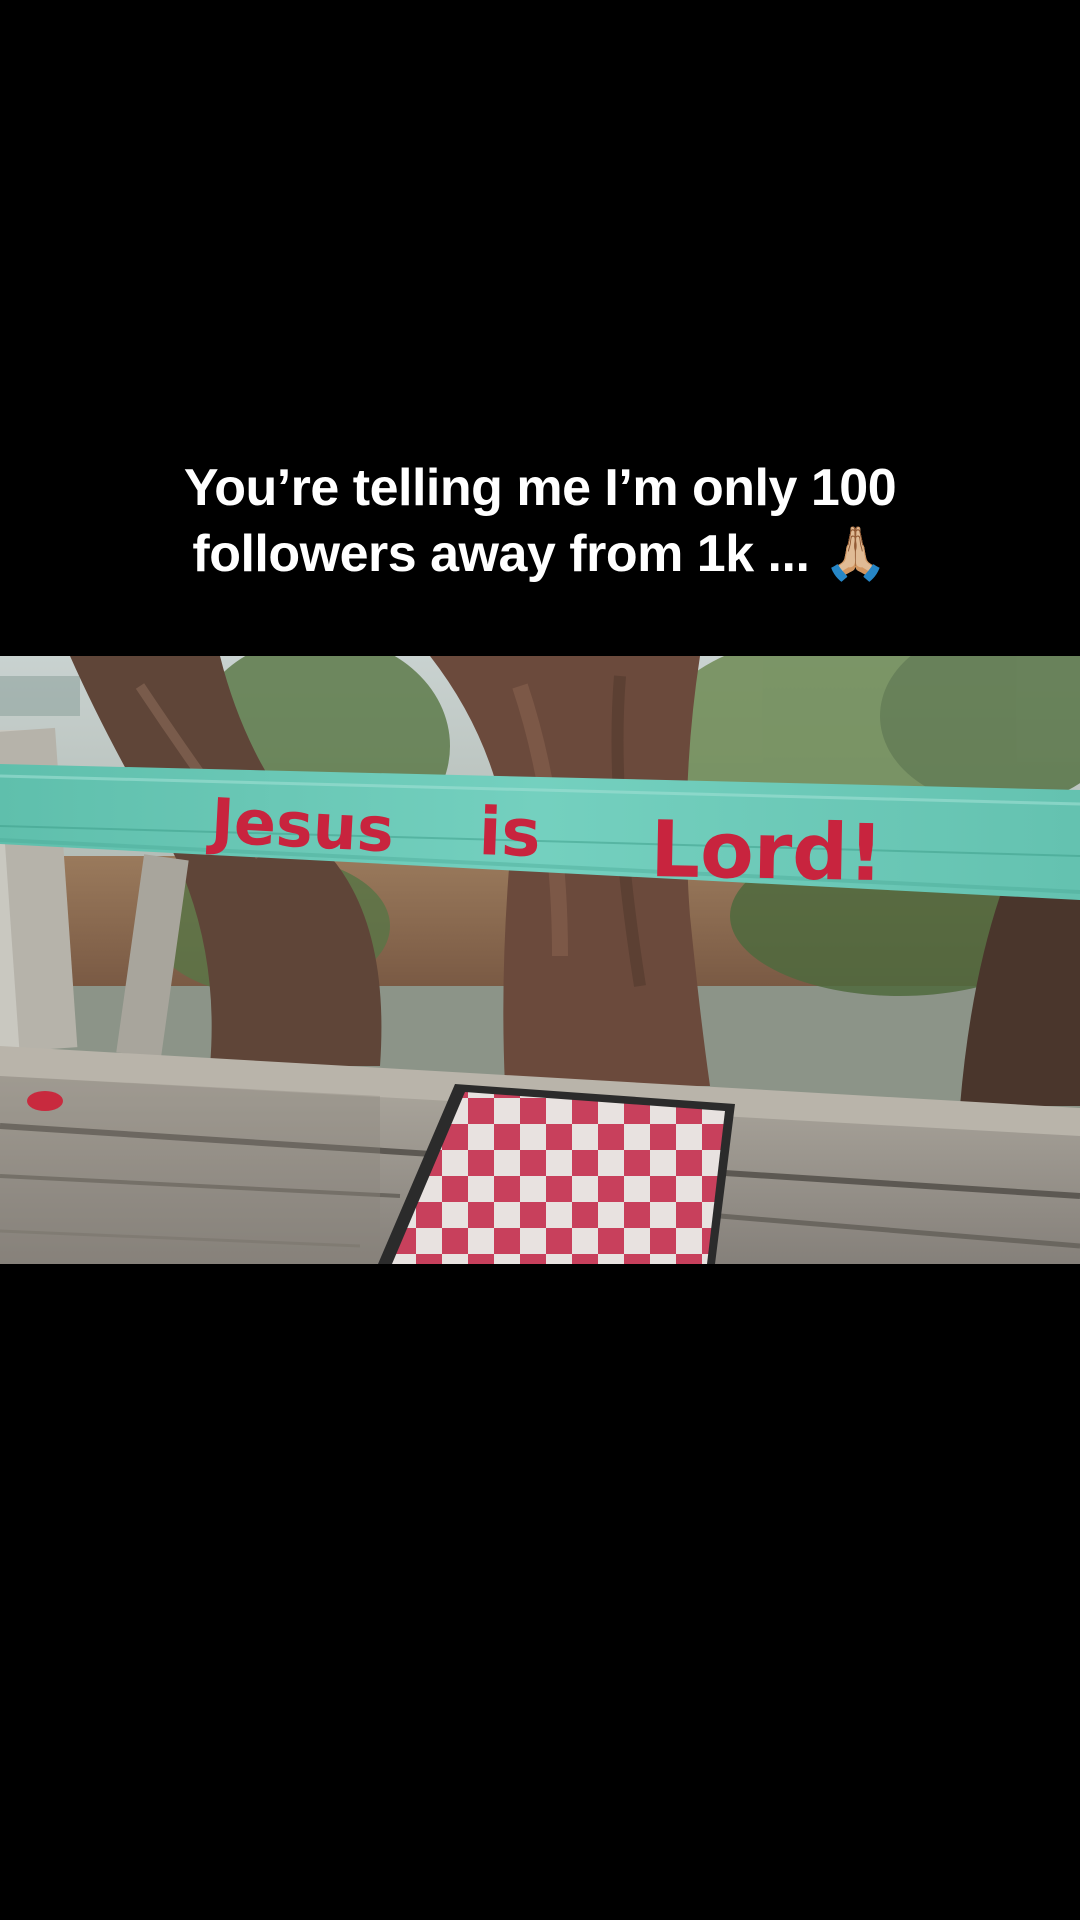  I want to click on sign-word-lord: Lord!, so click(767, 852).